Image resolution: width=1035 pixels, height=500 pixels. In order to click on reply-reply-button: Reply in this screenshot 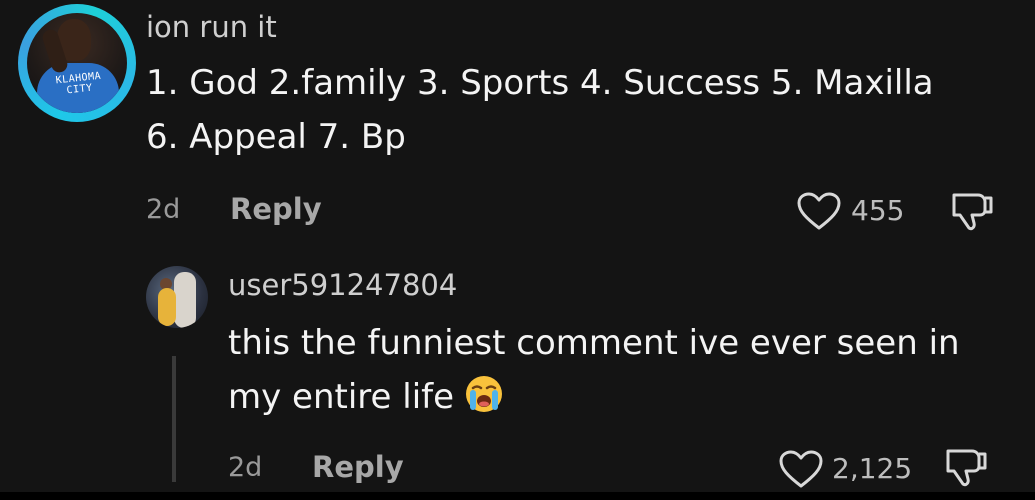, I will do `click(358, 467)`.